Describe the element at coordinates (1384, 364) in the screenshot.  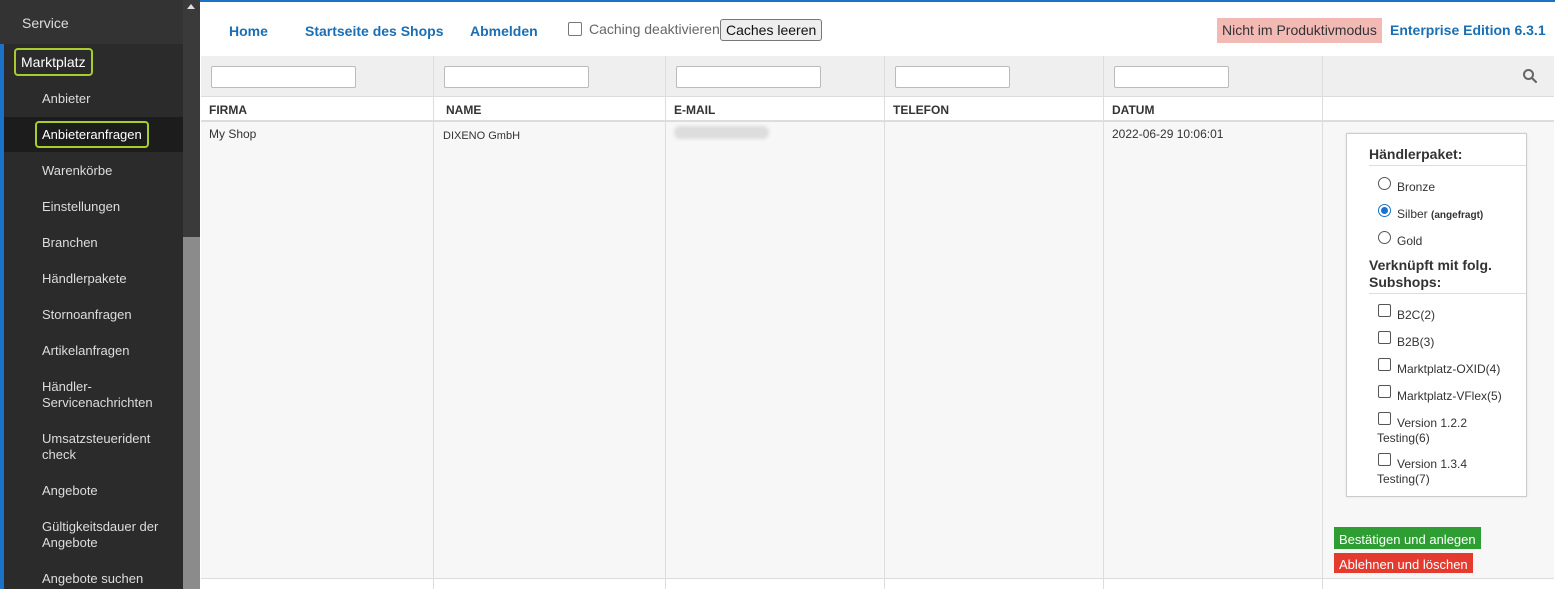
I see `checkbox-subshop-marktplatz-oxid` at that location.